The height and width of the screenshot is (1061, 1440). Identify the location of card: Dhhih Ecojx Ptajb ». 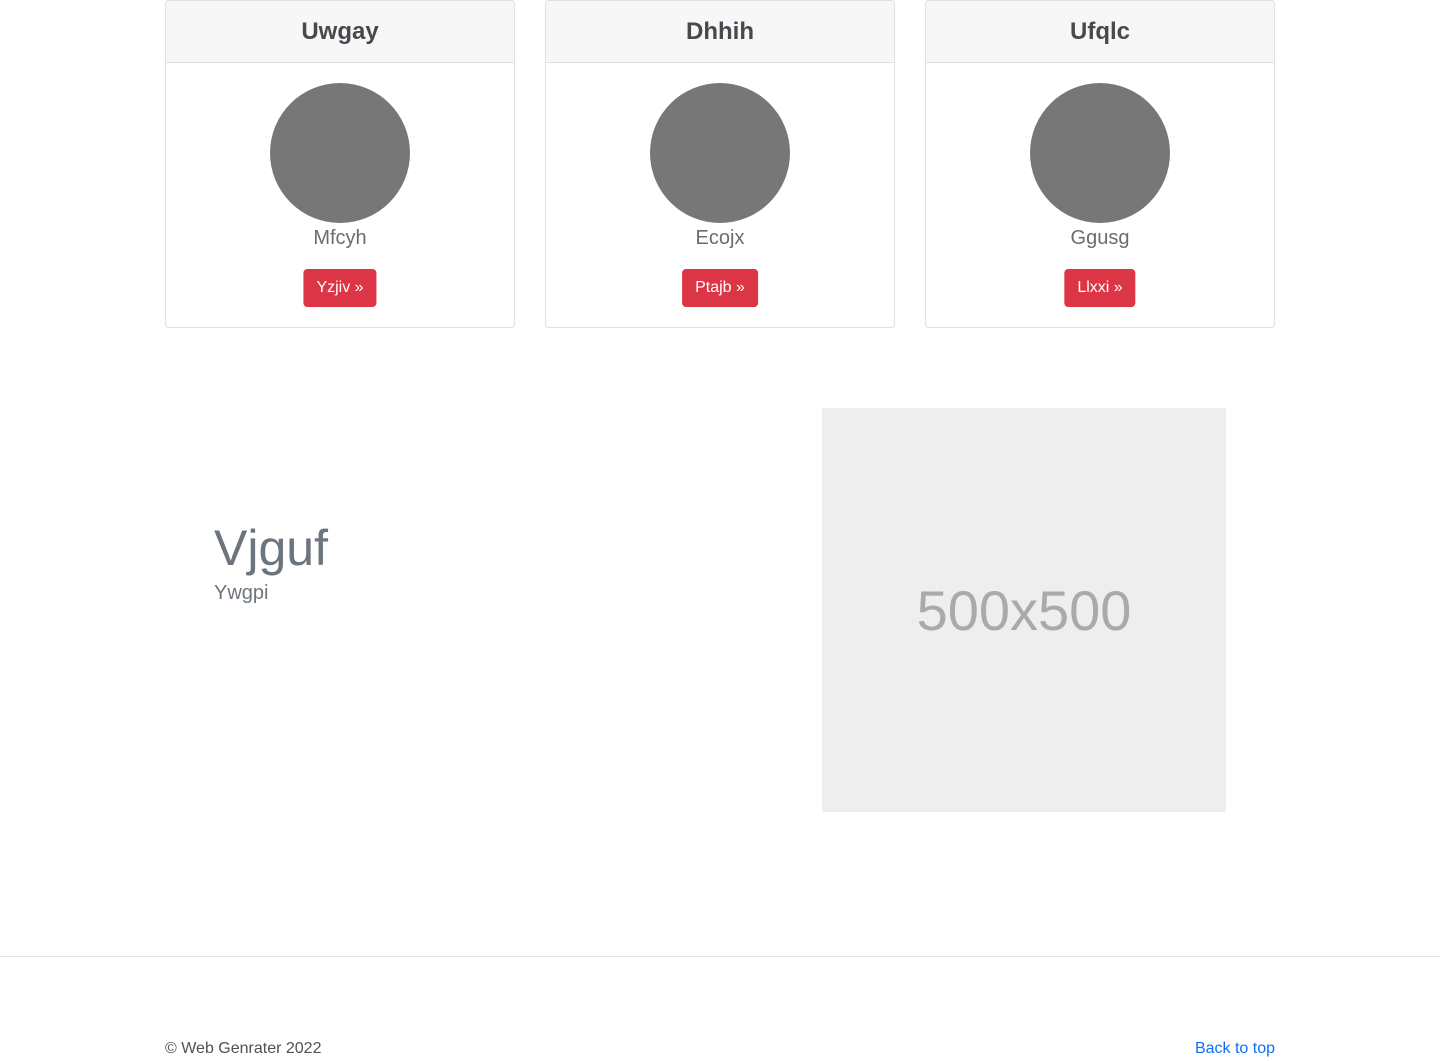
(720, 164).